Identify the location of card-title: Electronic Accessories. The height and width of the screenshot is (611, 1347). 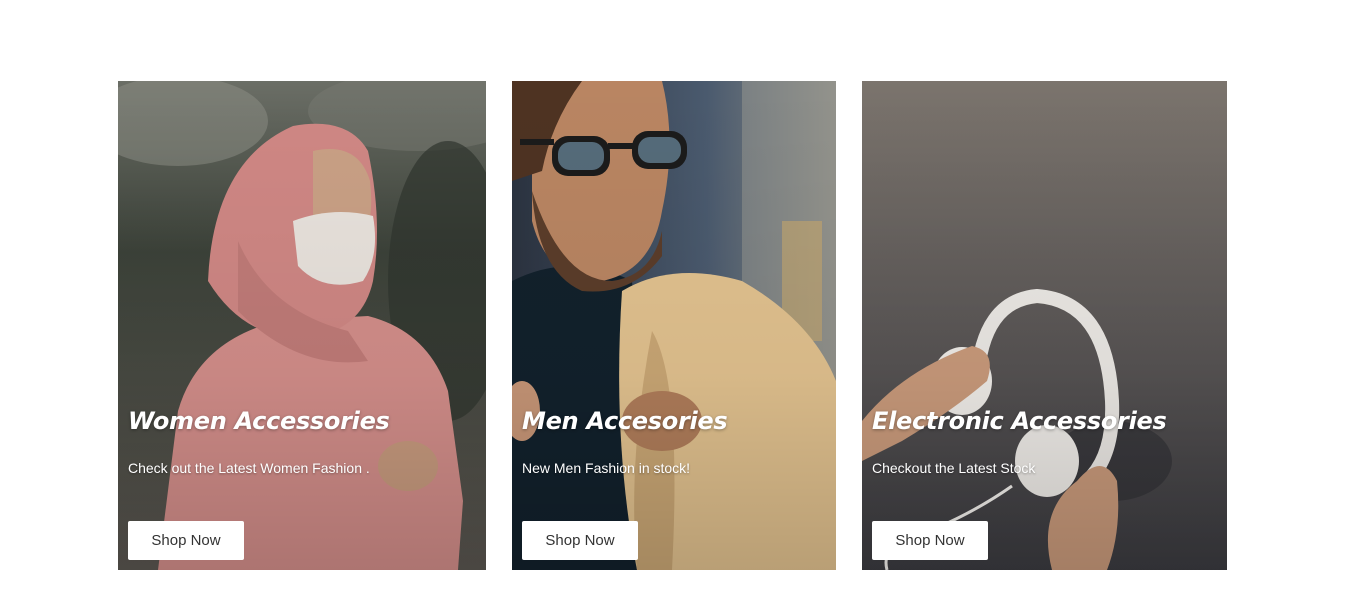
(1019, 421).